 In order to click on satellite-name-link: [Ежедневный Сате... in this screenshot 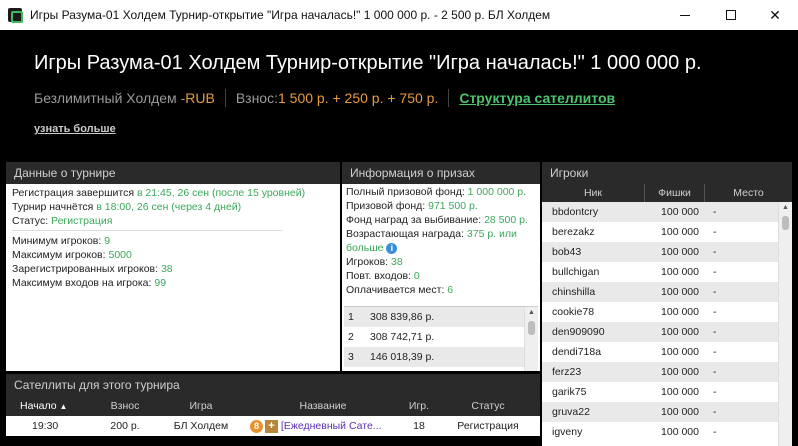, I will do `click(331, 426)`.